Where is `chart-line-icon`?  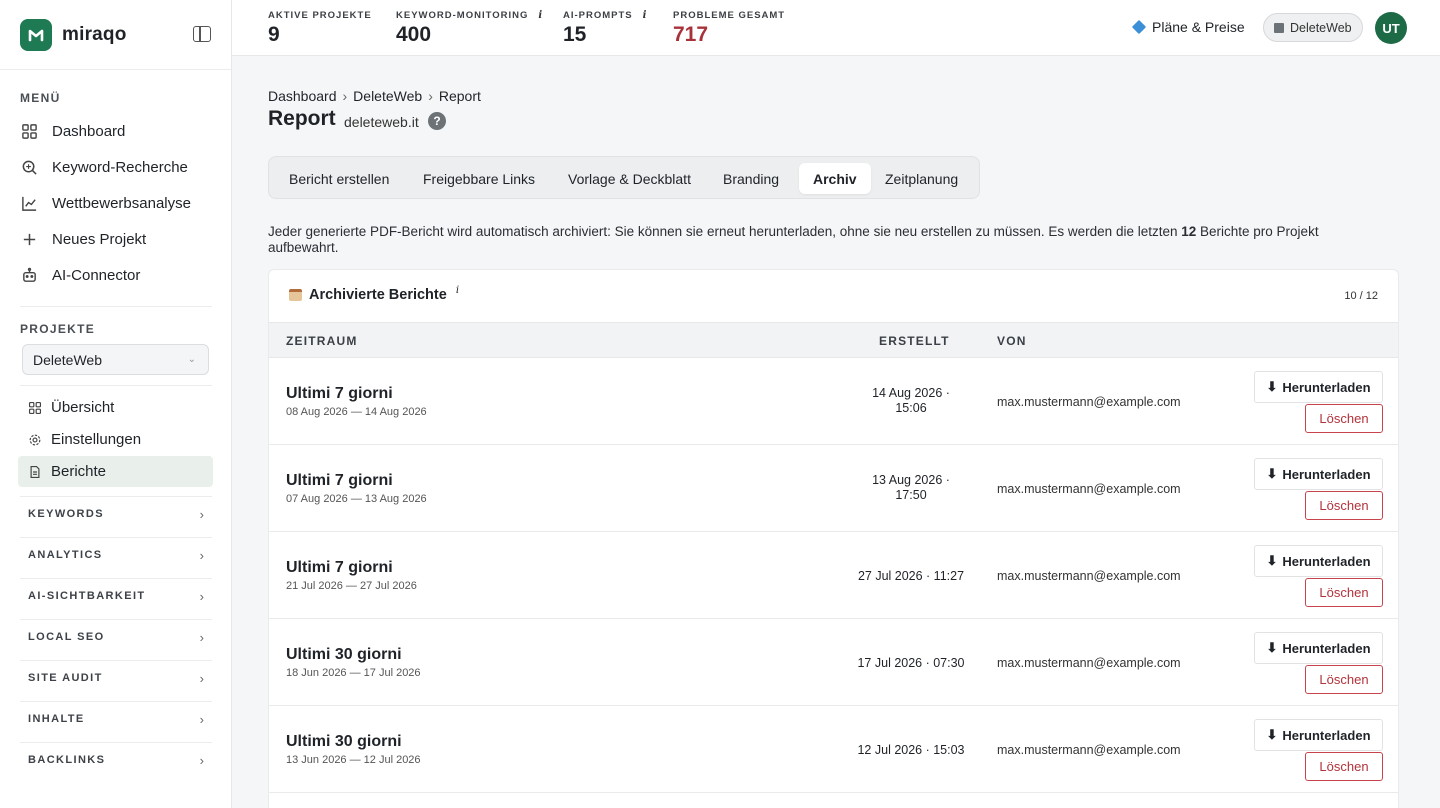
chart-line-icon is located at coordinates (29, 203).